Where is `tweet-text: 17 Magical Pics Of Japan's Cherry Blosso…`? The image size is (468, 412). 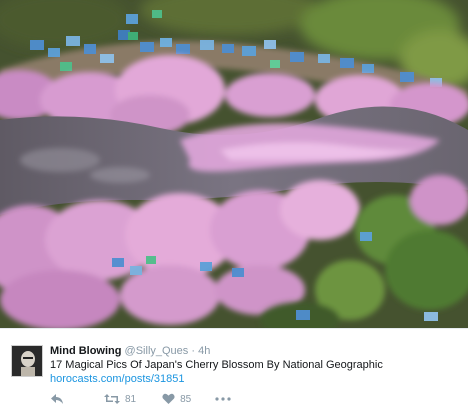
tweet-text: 17 Magical Pics Of Japan's Cherry Blosso… is located at coordinates (216, 365).